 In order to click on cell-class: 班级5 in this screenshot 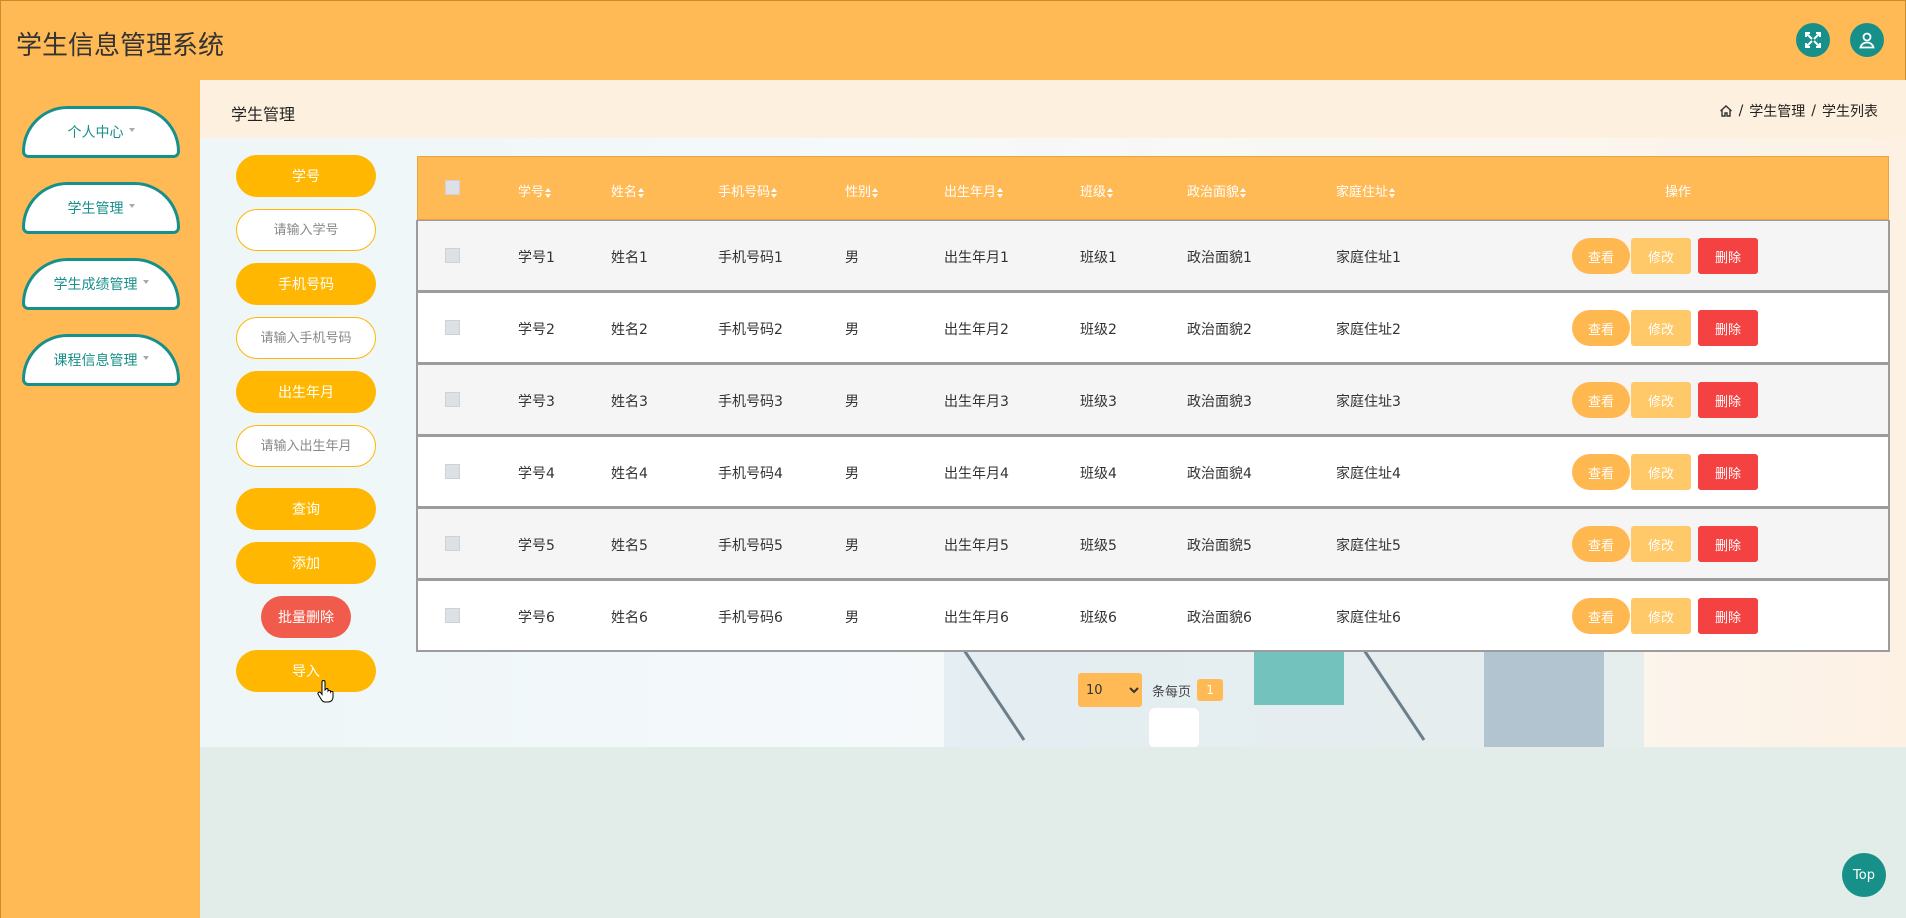, I will do `click(1098, 546)`.